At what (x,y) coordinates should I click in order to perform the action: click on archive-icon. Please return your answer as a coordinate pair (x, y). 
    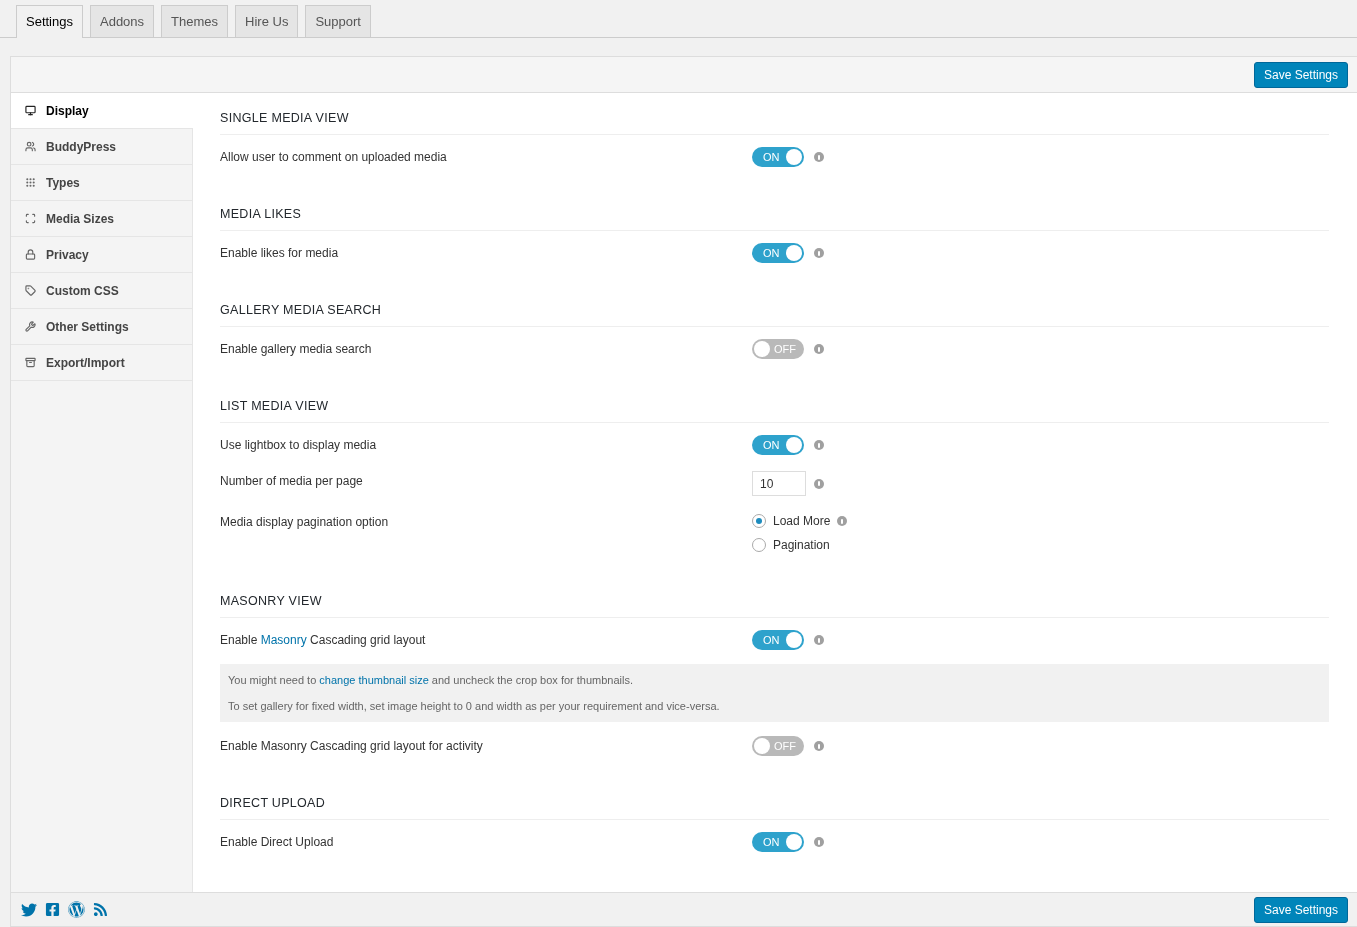
    Looking at the image, I should click on (30, 362).